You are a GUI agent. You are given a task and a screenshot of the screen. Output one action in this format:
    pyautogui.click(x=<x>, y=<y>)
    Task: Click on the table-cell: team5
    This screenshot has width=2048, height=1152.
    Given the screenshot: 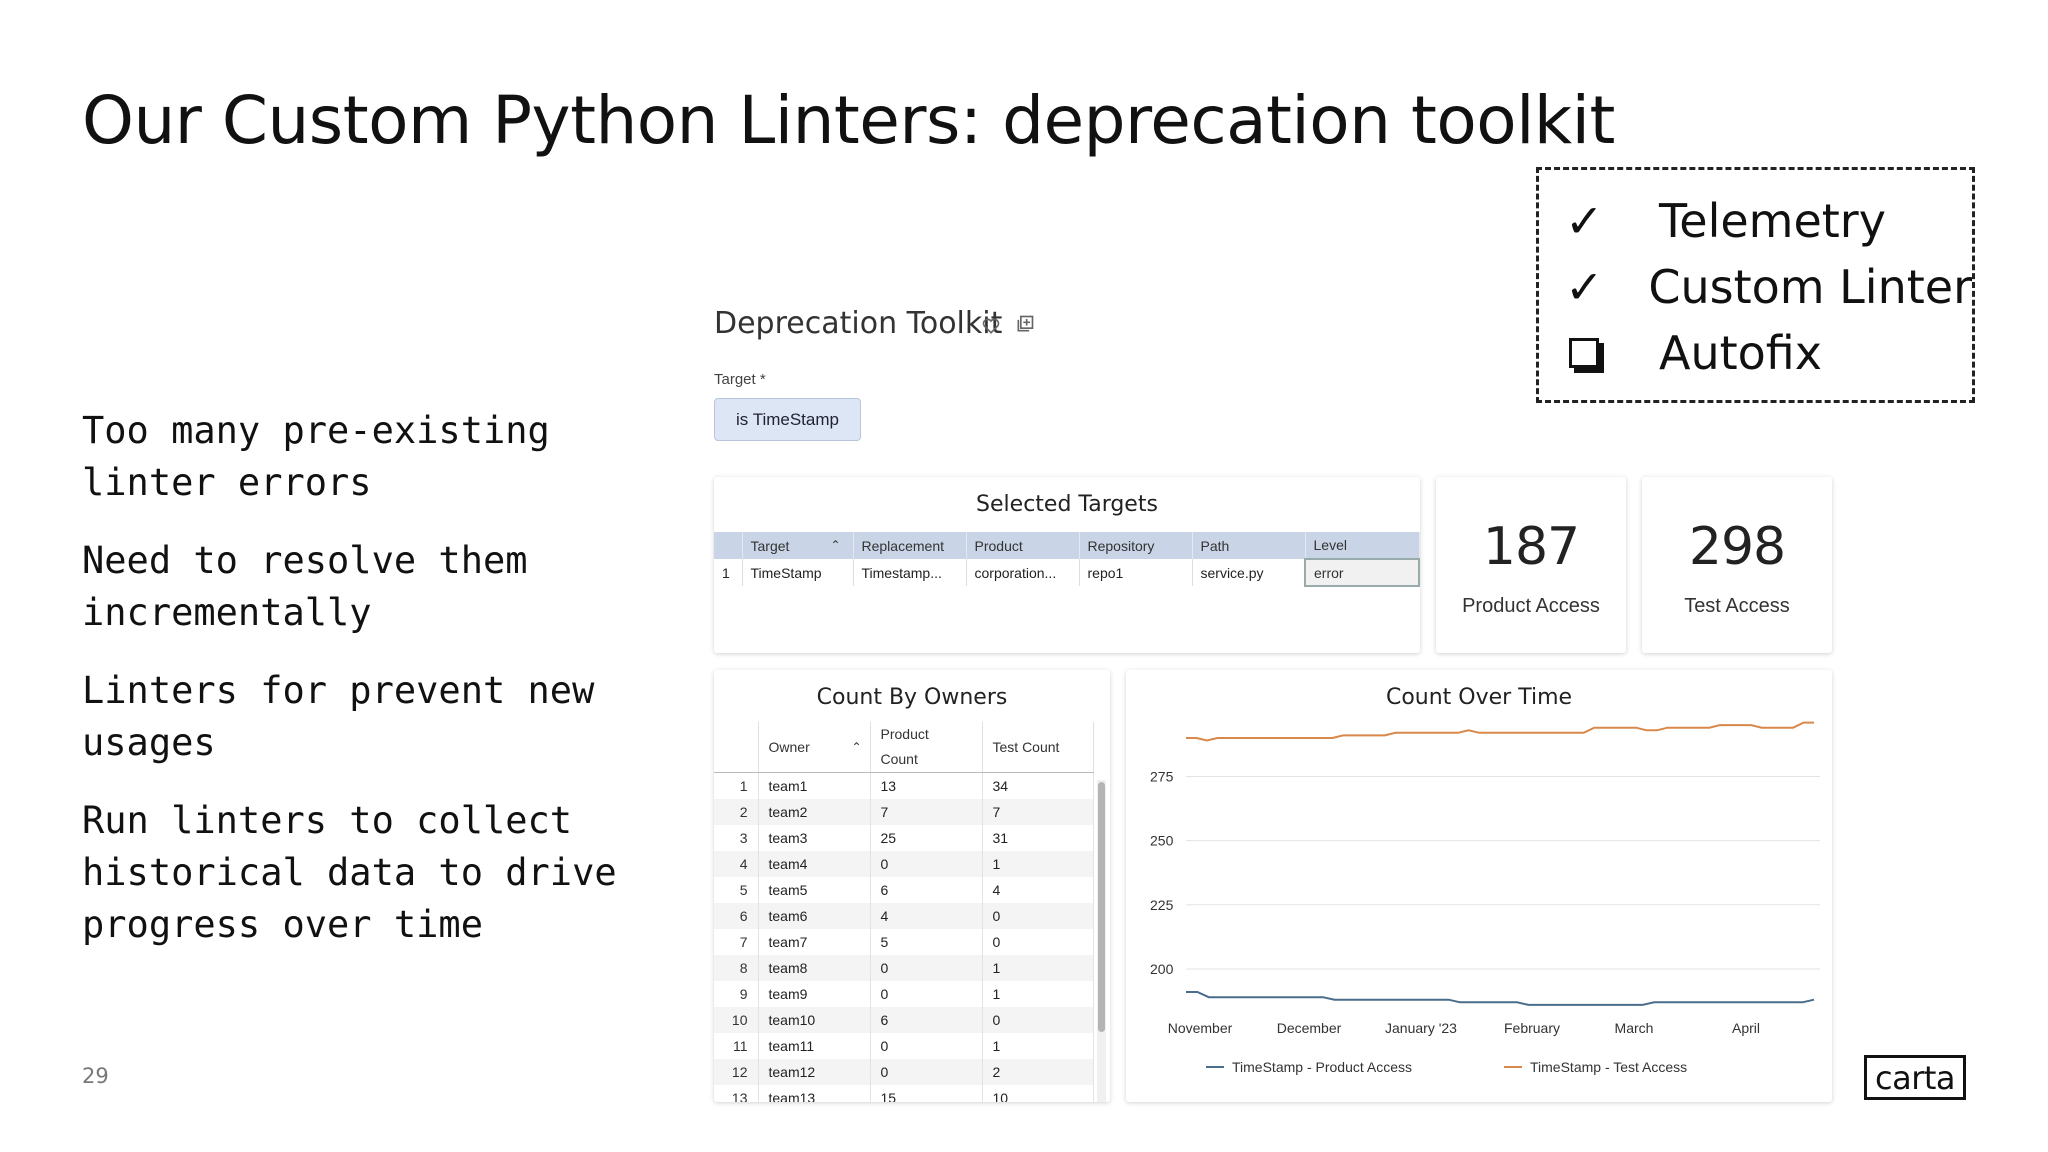 What is the action you would take?
    pyautogui.click(x=814, y=889)
    